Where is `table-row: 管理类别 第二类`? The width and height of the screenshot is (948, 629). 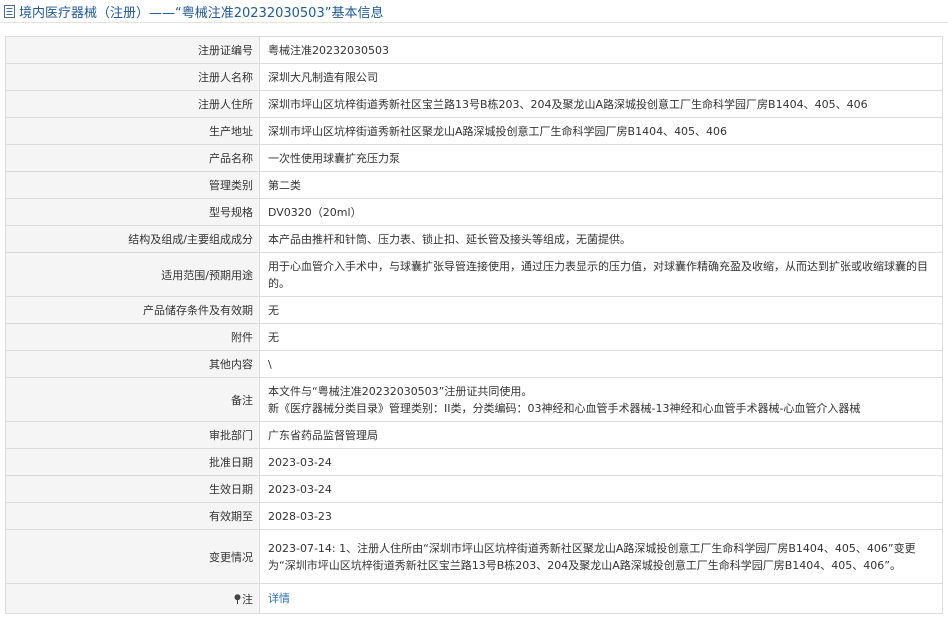 table-row: 管理类别 第二类 is located at coordinates (474, 185).